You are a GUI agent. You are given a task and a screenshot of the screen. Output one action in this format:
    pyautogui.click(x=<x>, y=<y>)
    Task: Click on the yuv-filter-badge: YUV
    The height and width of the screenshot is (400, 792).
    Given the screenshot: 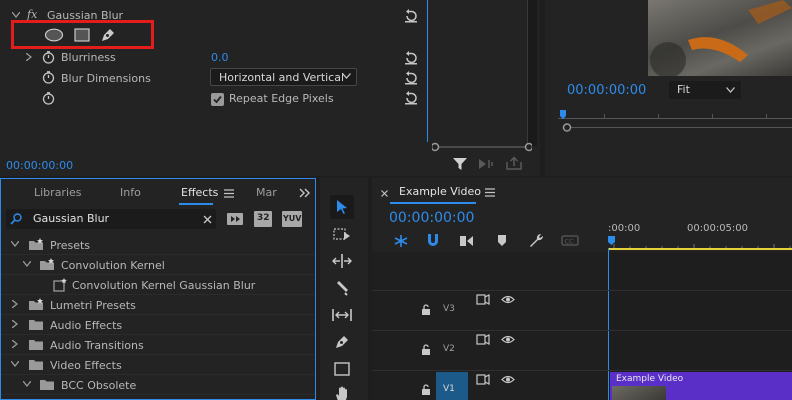 What is the action you would take?
    pyautogui.click(x=292, y=219)
    